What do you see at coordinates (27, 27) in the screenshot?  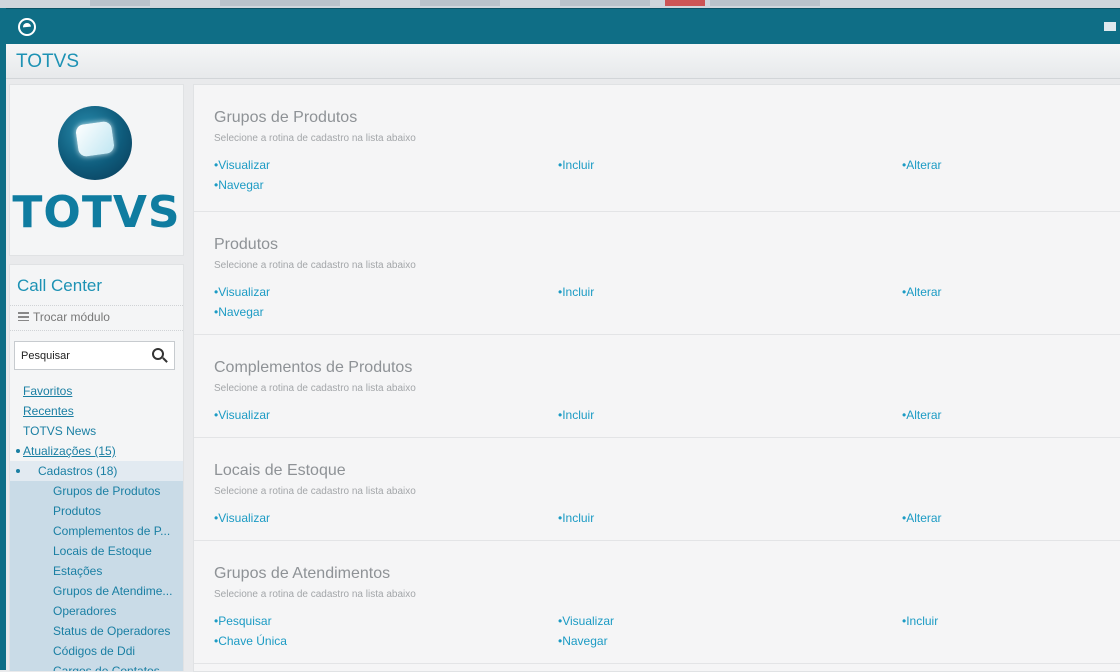 I see `totvs-app-icon` at bounding box center [27, 27].